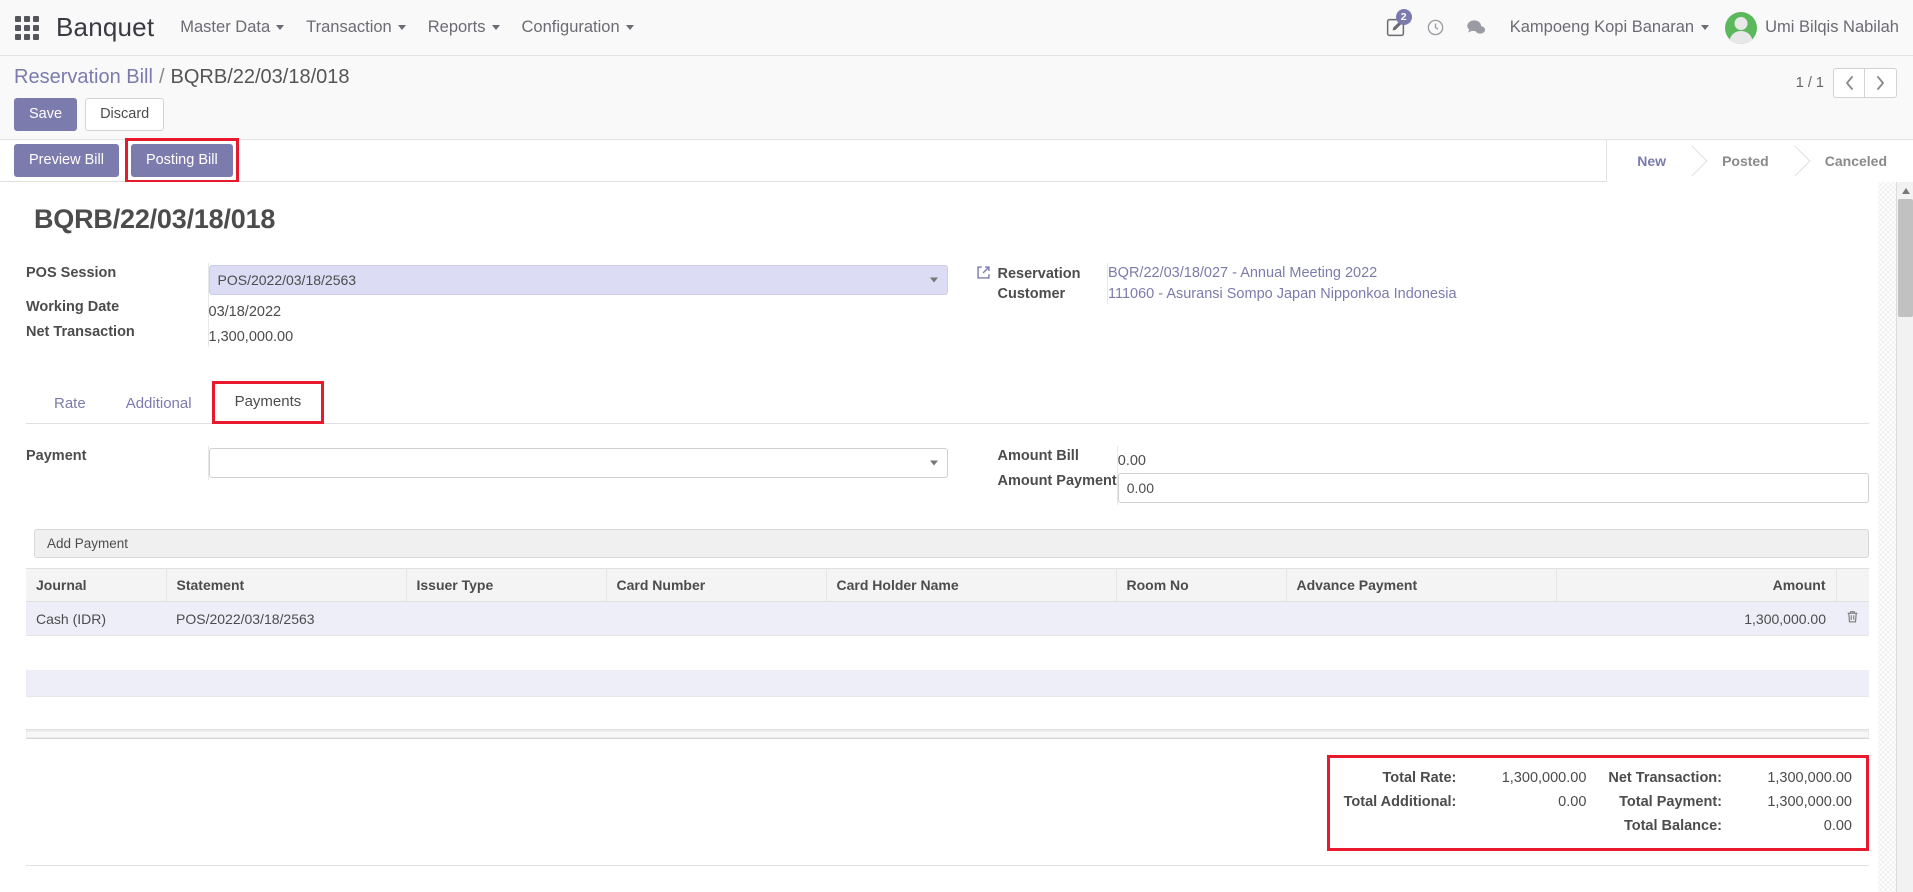  What do you see at coordinates (1852, 585) in the screenshot?
I see `column-actions` at bounding box center [1852, 585].